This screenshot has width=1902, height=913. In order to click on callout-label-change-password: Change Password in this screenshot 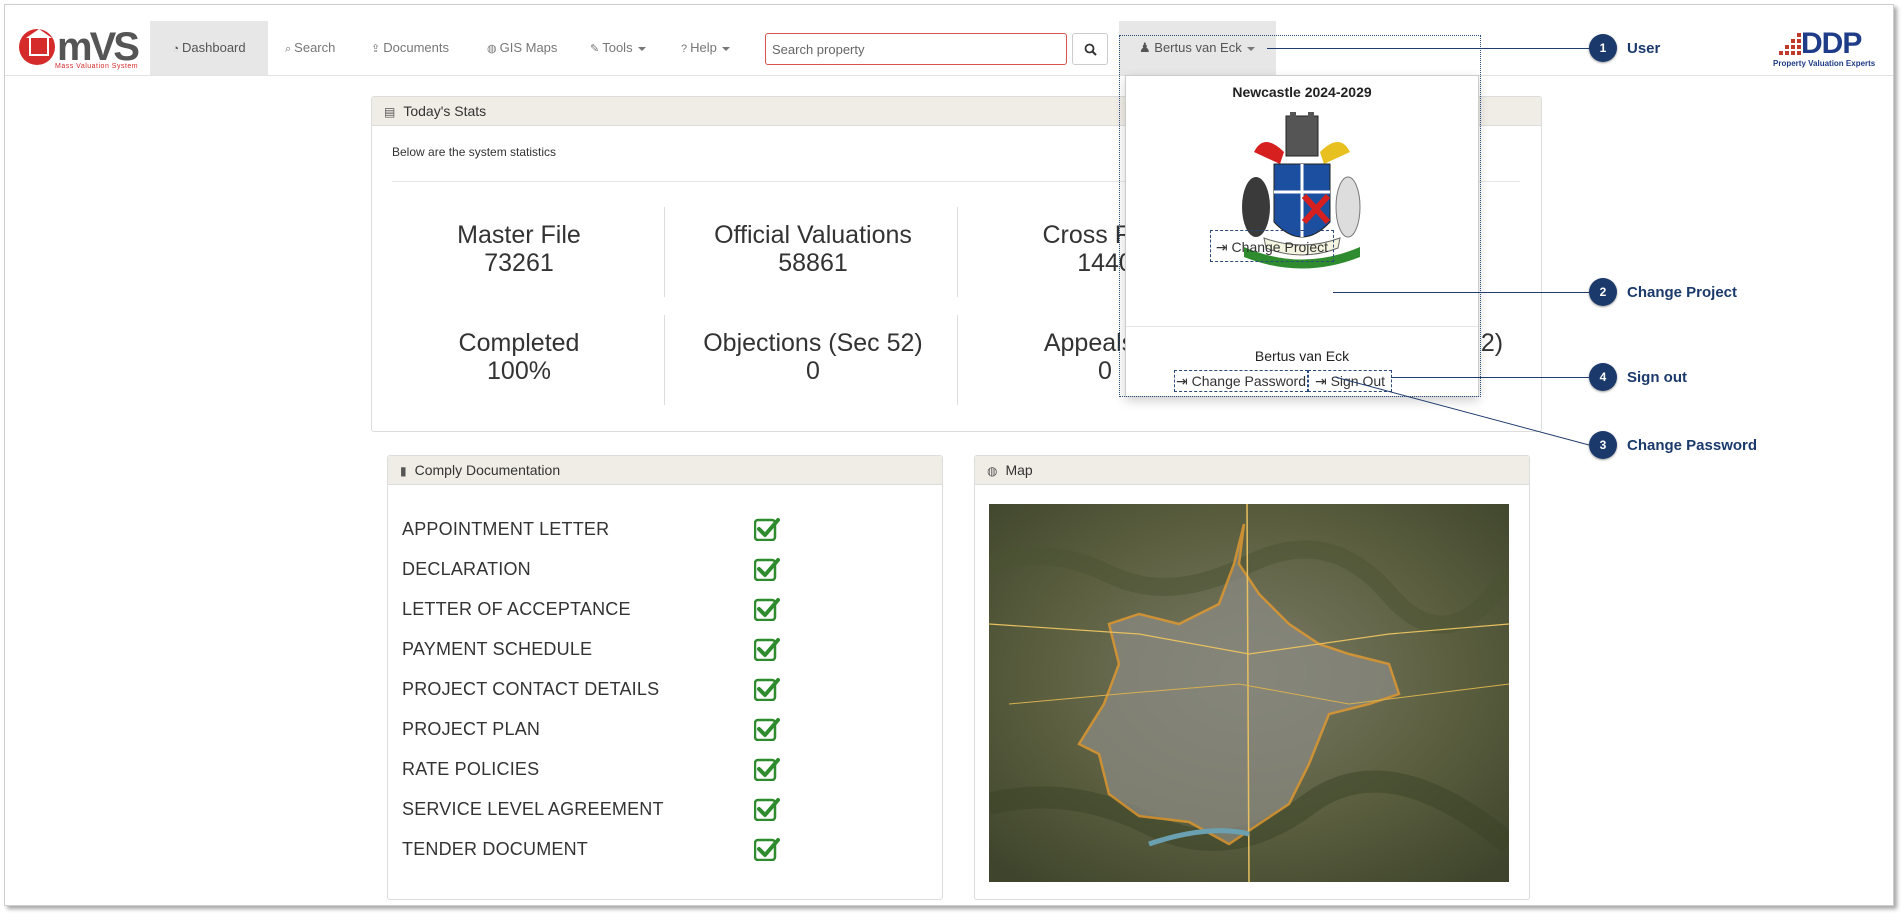, I will do `click(1692, 445)`.